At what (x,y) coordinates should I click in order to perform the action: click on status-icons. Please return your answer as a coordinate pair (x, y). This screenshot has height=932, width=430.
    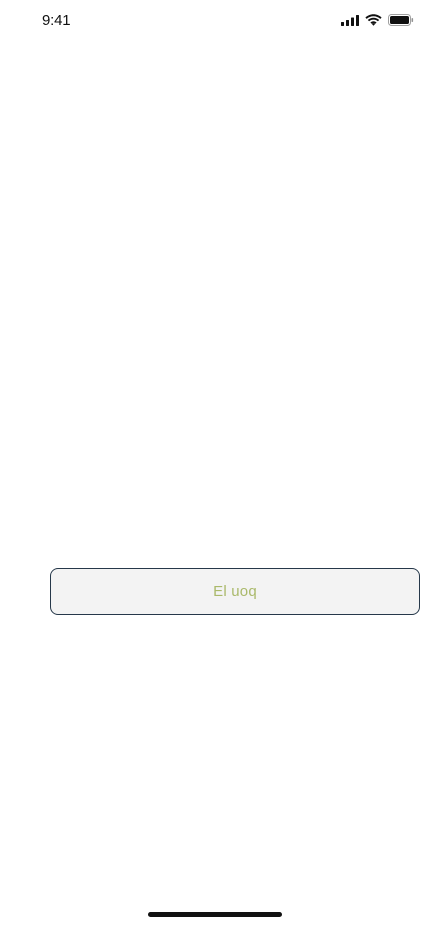
    Looking at the image, I should click on (377, 20).